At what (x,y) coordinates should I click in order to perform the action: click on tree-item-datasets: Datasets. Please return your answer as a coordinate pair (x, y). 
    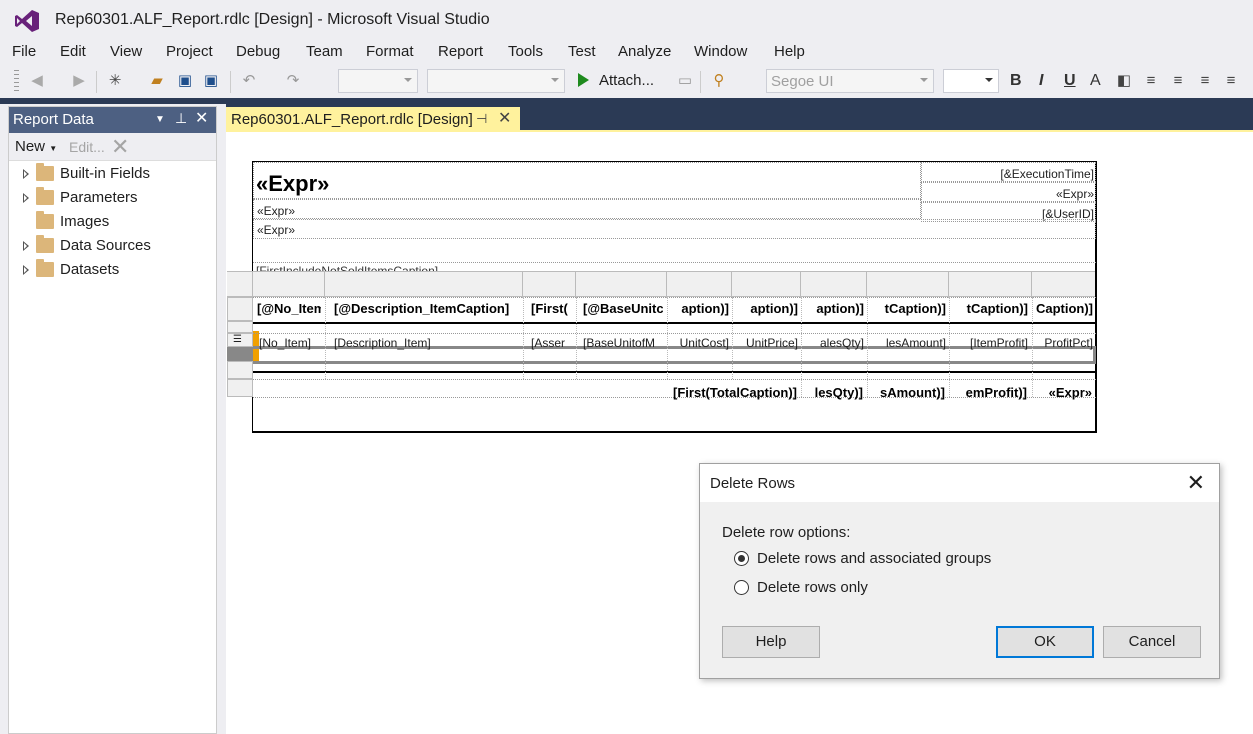
    Looking at the image, I should click on (112, 271).